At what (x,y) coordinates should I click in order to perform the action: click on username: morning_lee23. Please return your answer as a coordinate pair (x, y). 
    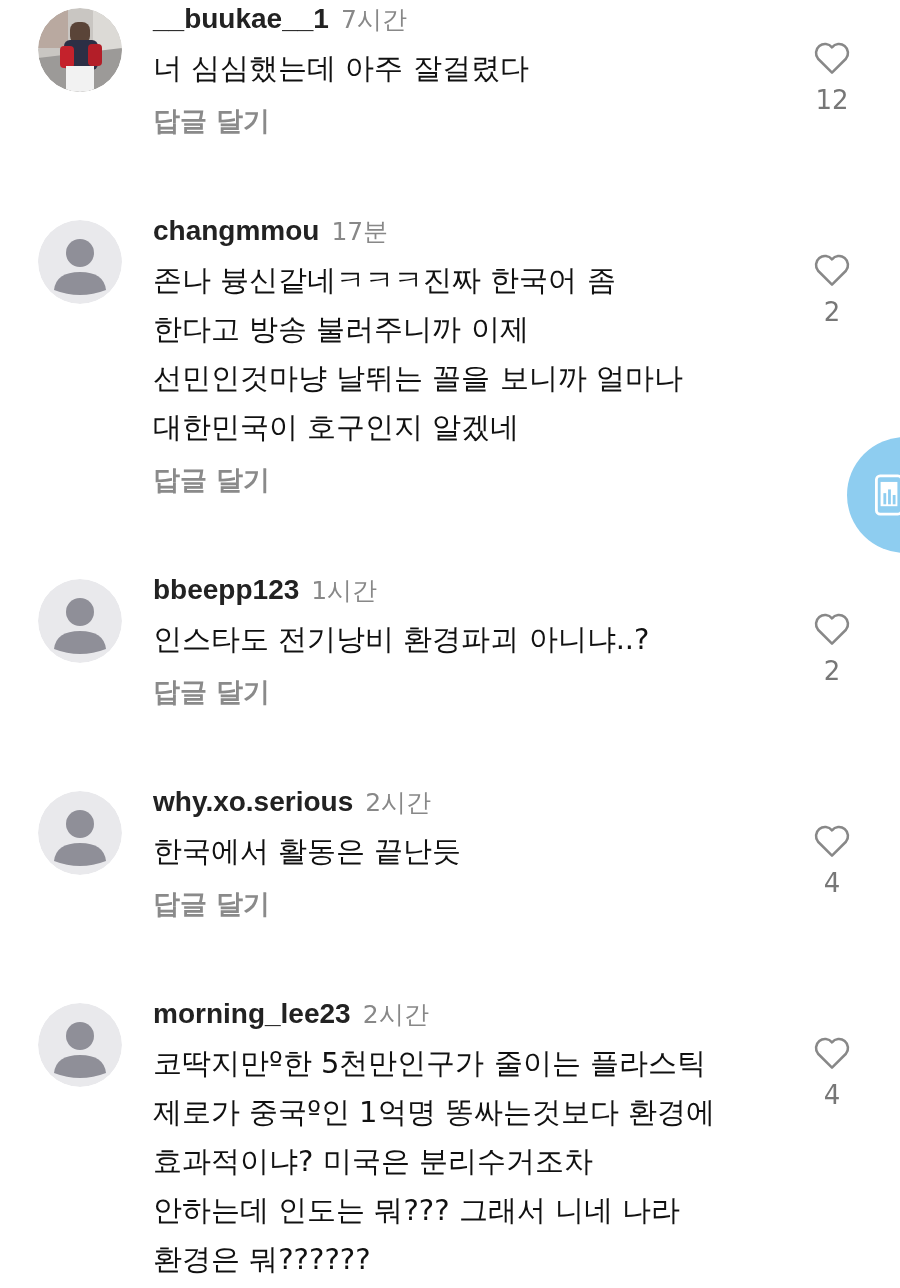
    Looking at the image, I should click on (252, 1014).